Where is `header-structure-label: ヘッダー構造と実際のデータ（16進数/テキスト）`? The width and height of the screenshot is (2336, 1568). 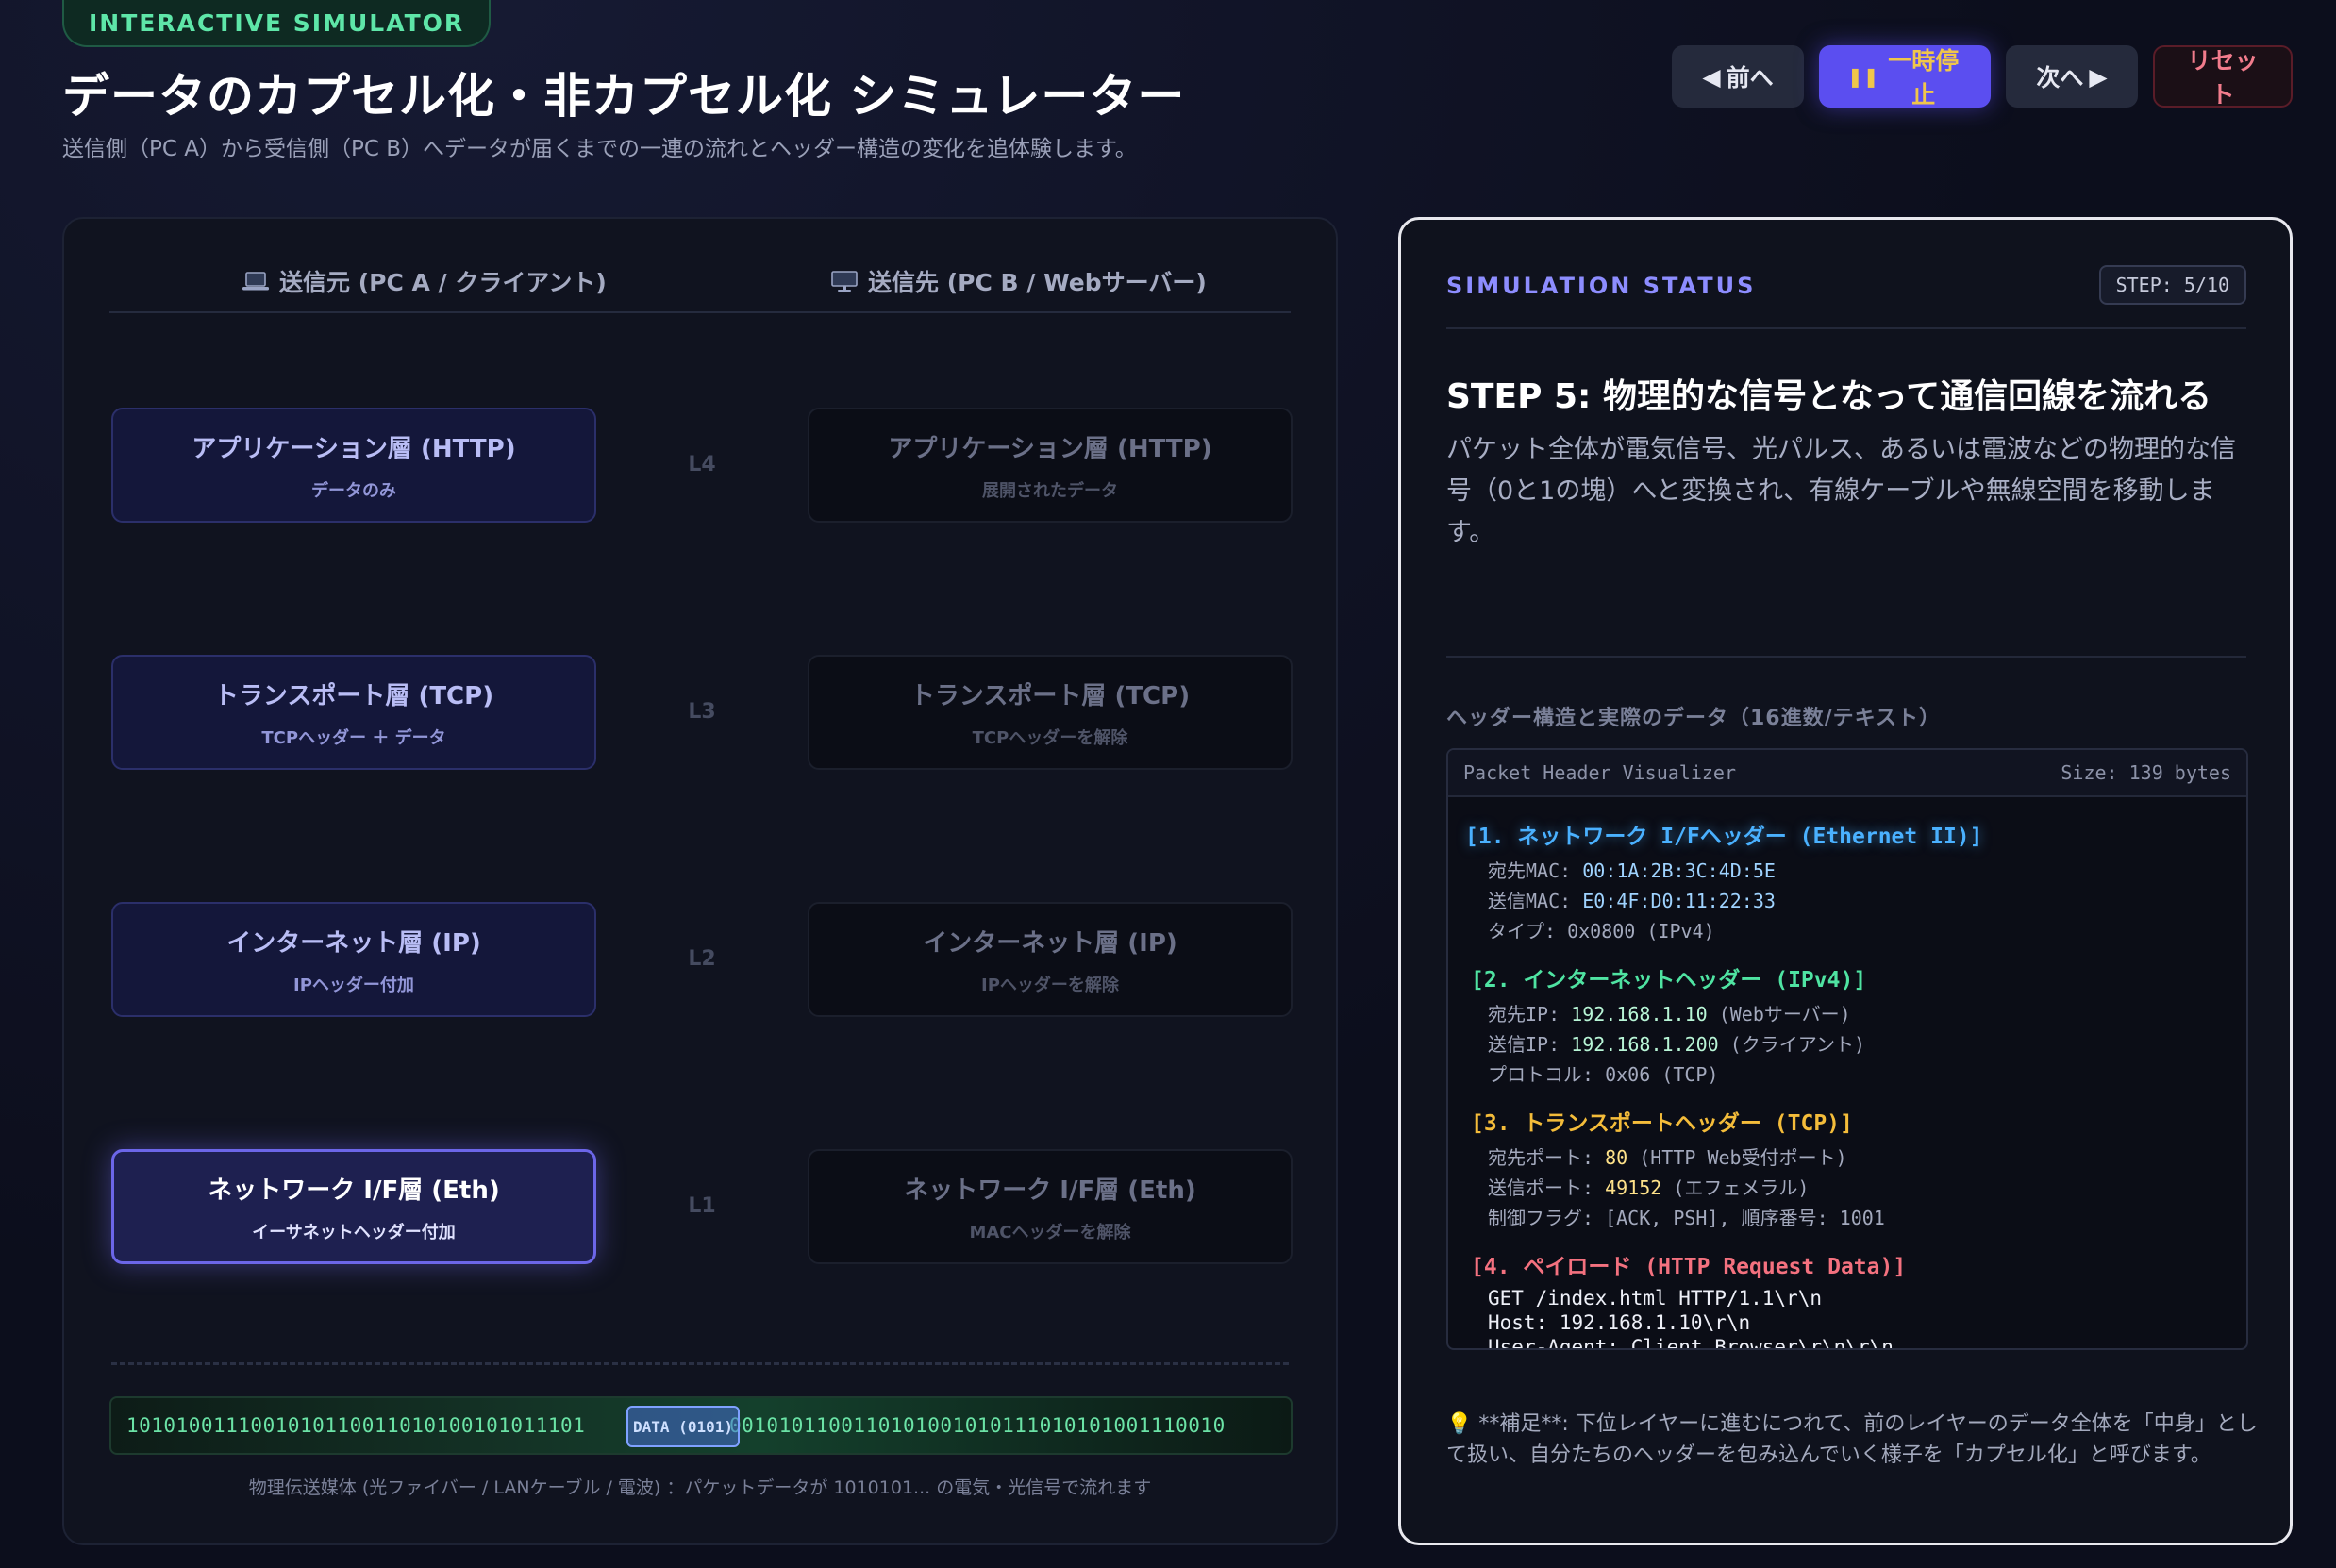 header-structure-label: ヘッダー構造と実際のデータ（16進数/テキスト） is located at coordinates (1693, 718).